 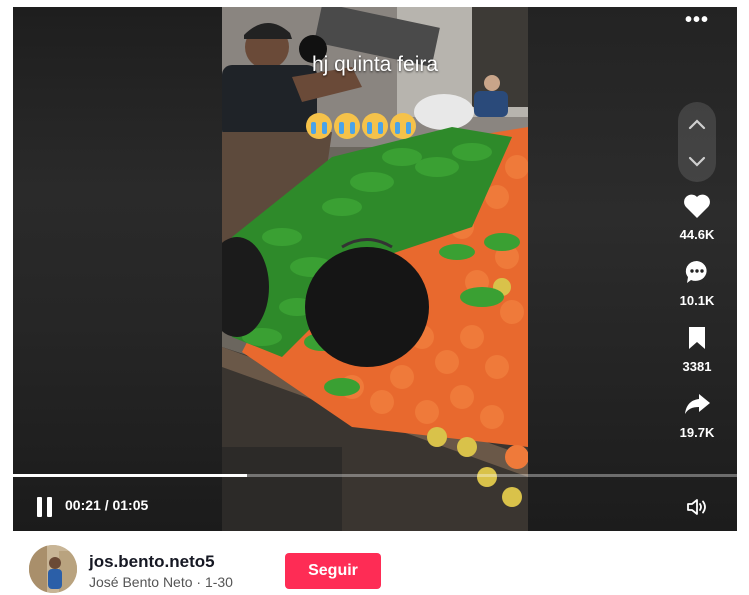 I want to click on comment-action: 10.1K, so click(x=697, y=282).